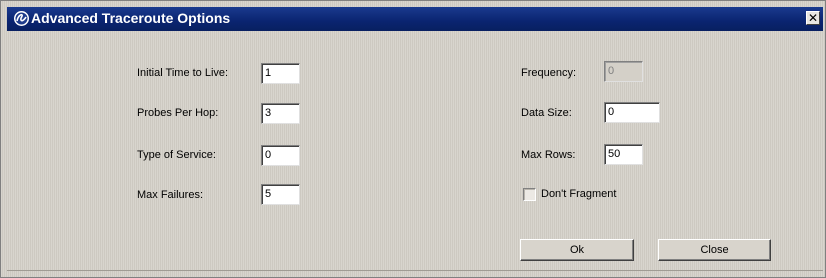 This screenshot has width=826, height=278. I want to click on max-failures-label: Max Failures:, so click(170, 195).